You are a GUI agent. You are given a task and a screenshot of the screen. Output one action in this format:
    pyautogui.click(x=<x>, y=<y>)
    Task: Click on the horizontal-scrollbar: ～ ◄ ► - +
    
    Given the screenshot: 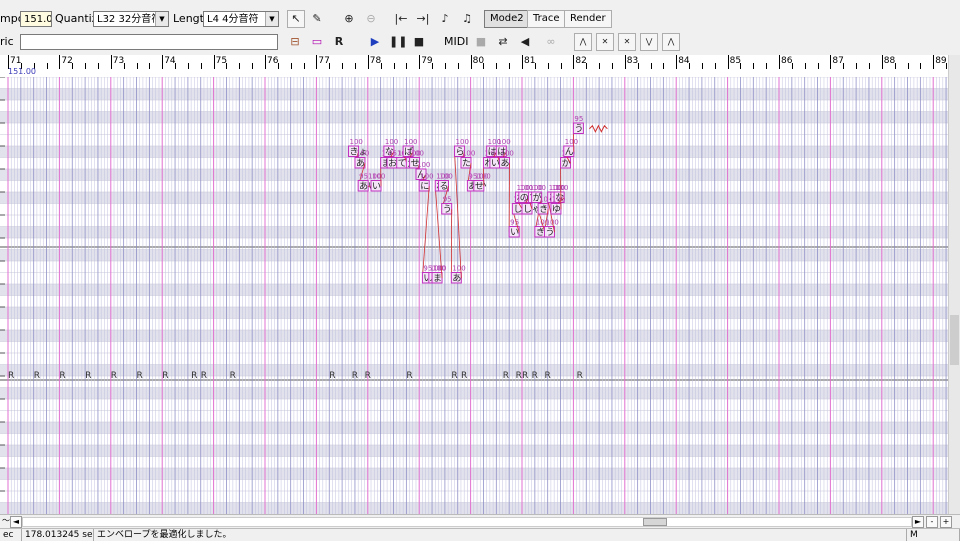 What is the action you would take?
    pyautogui.click(x=480, y=521)
    